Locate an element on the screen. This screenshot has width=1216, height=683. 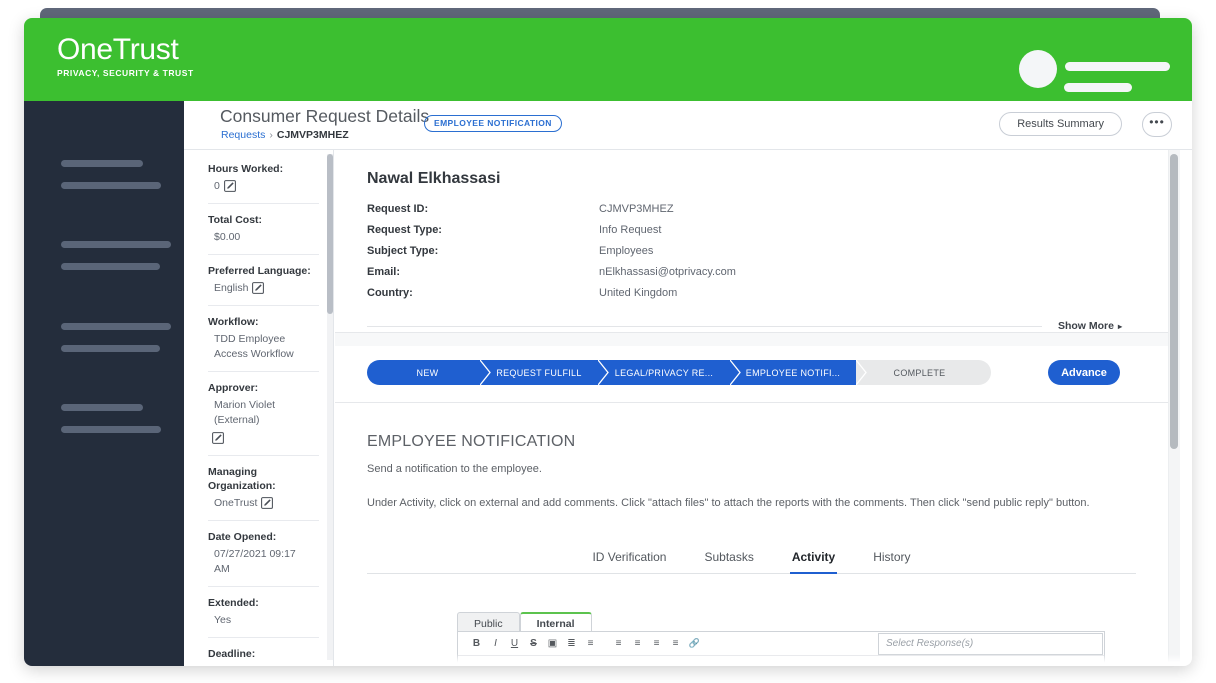
primary-navigation-rail is located at coordinates (104, 383).